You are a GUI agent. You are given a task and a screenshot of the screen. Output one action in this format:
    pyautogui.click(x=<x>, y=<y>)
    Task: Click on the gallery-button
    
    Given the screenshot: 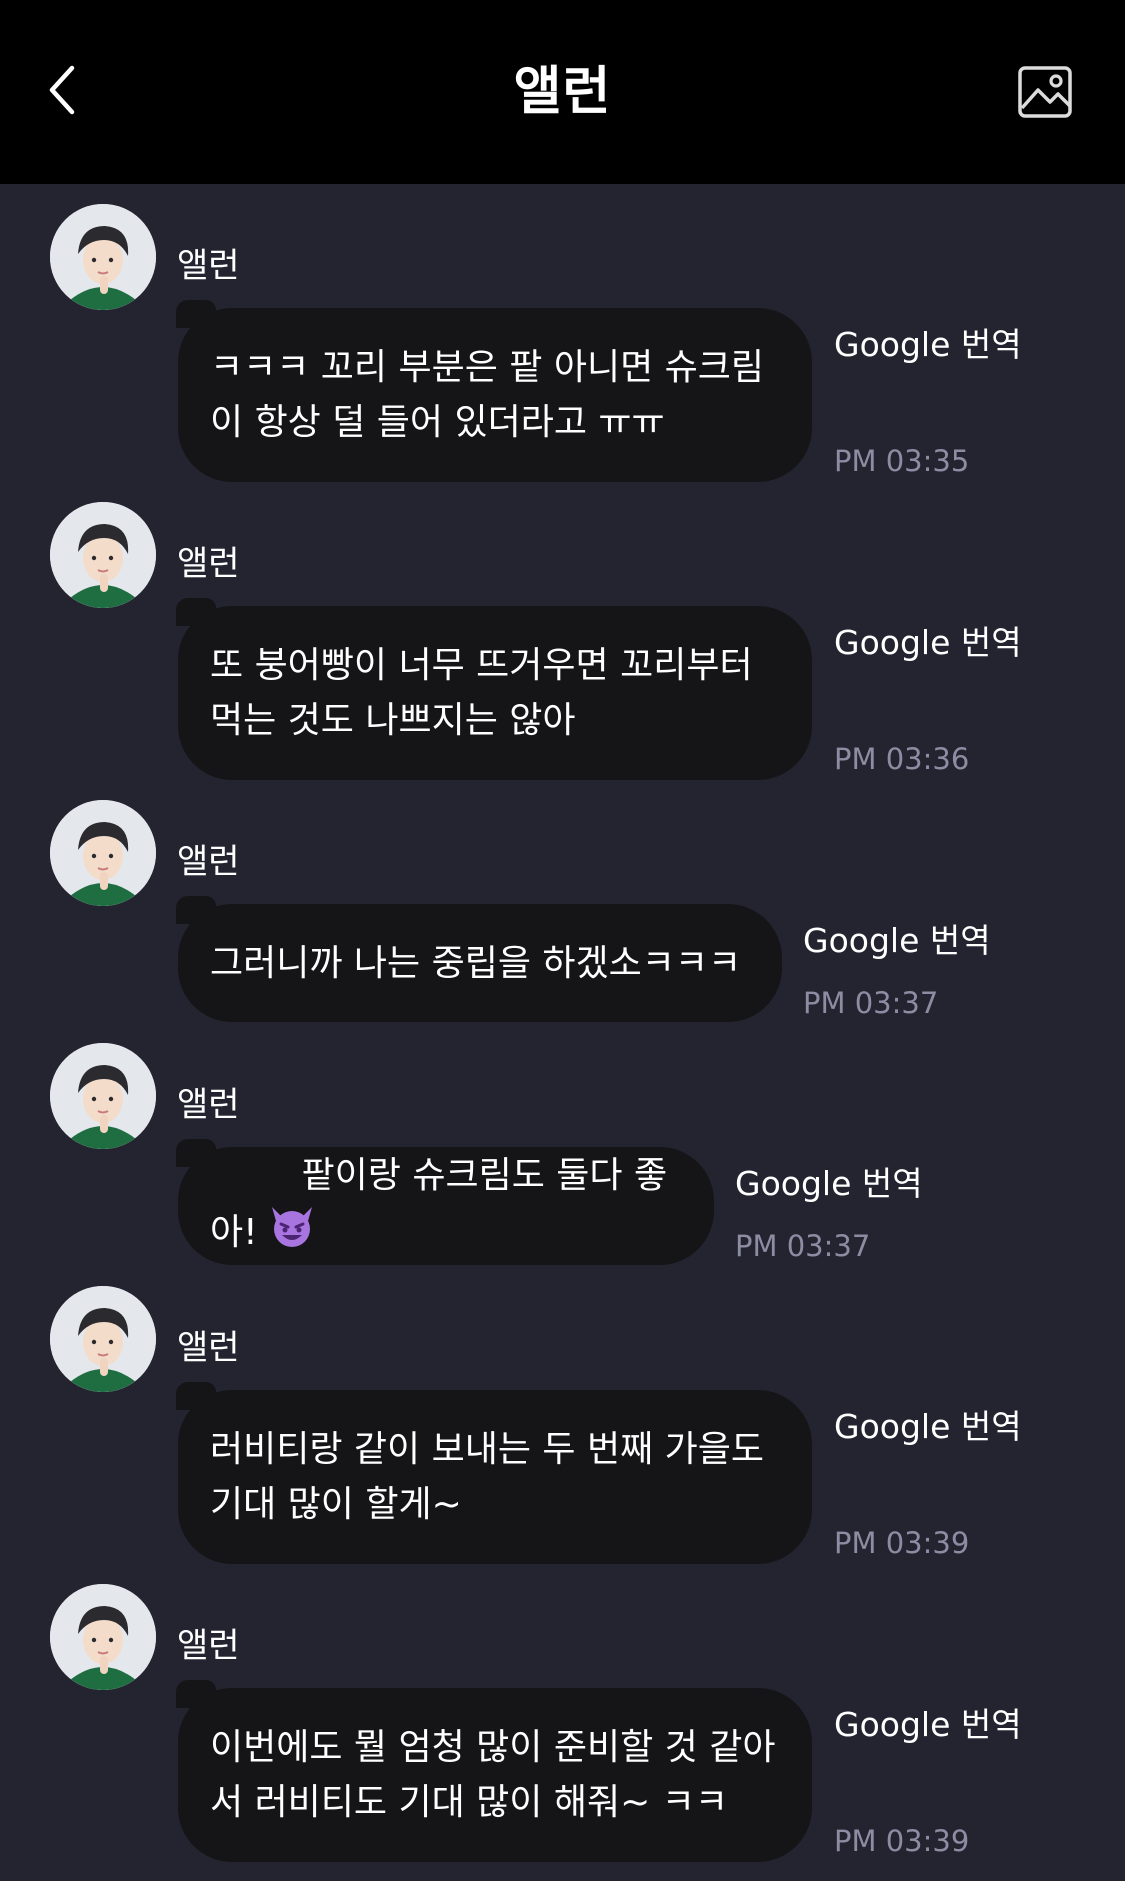 What is the action you would take?
    pyautogui.click(x=1046, y=92)
    